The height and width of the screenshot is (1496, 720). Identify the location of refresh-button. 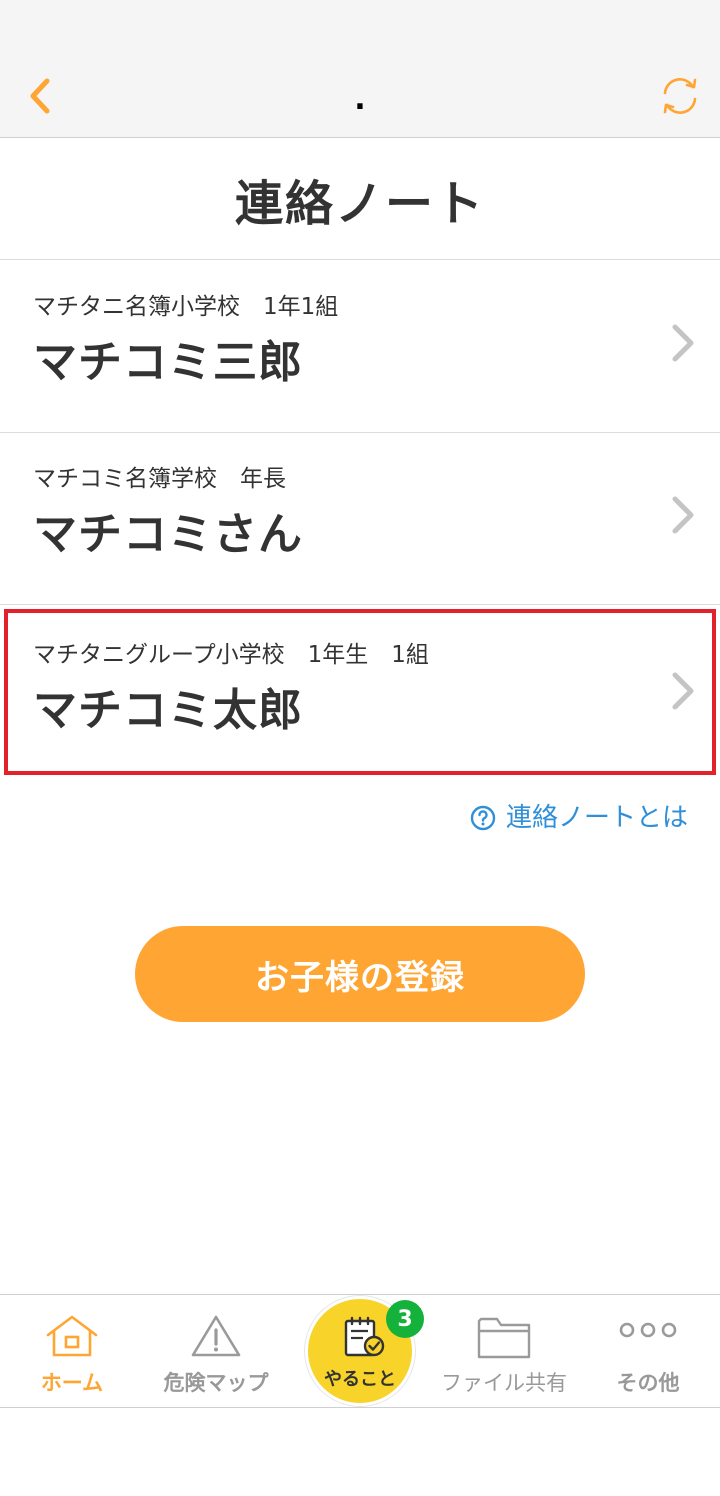
(680, 96).